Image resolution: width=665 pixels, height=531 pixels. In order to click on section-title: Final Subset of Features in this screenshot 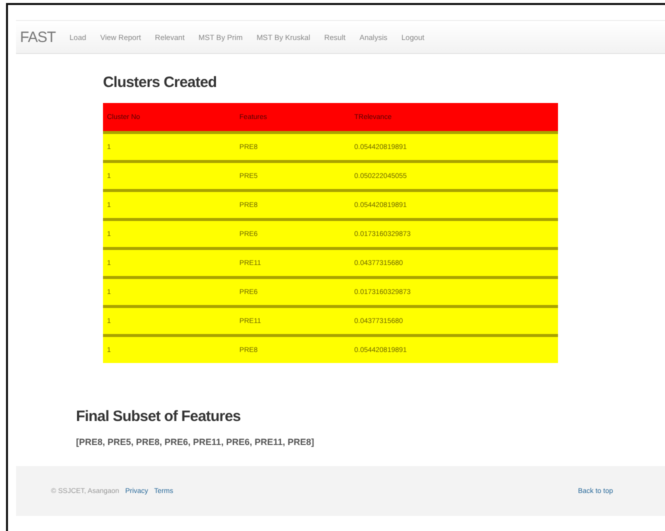, I will do `click(159, 416)`.